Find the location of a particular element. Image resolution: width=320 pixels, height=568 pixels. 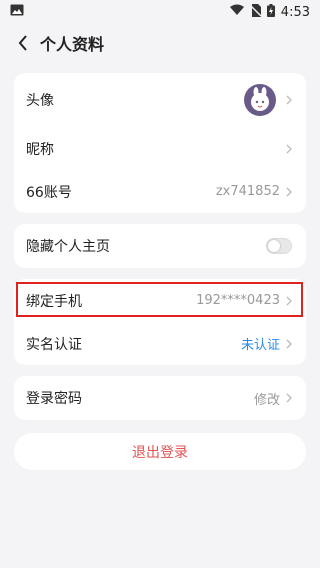

chevron-left-icon is located at coordinates (22, 43).